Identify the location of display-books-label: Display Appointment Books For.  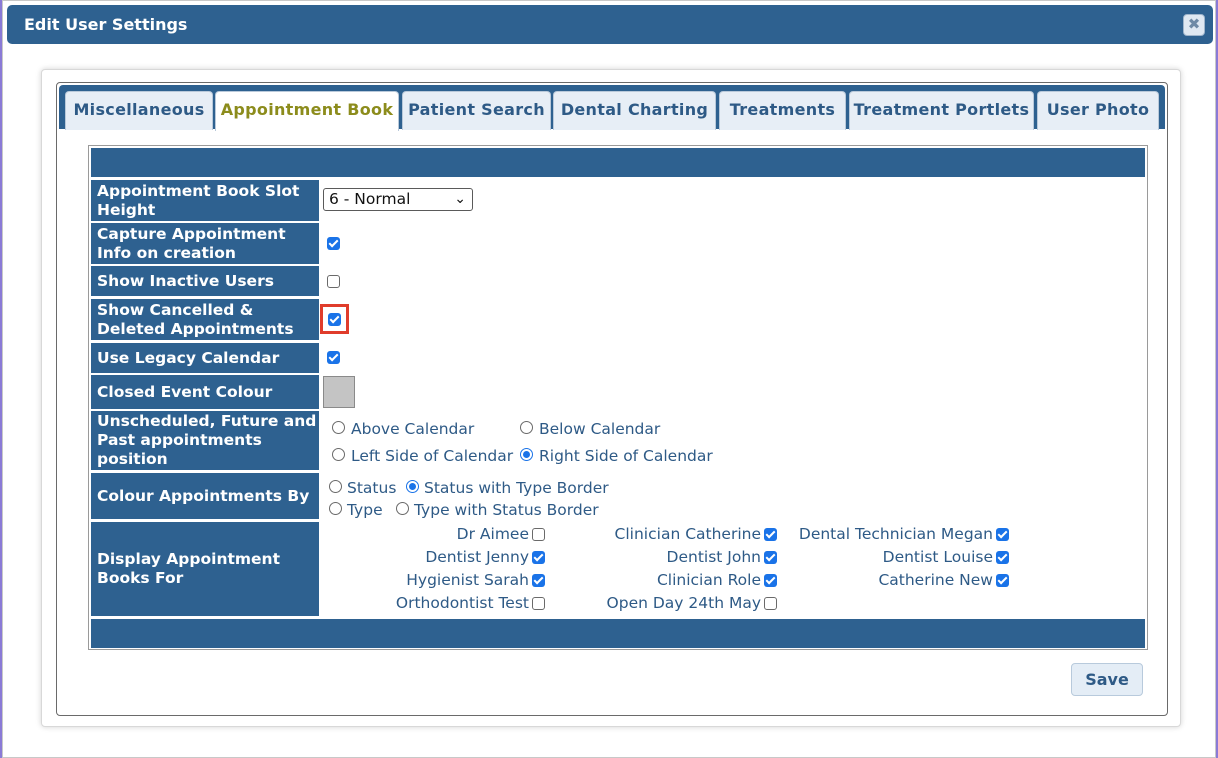
(205, 569).